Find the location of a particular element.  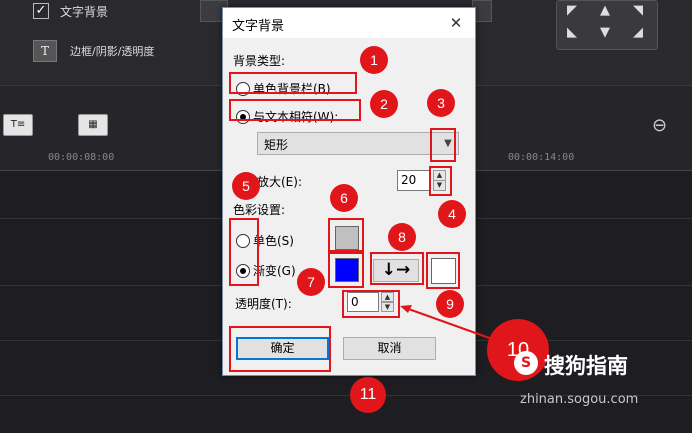

annotation-number-3: 3 is located at coordinates (441, 103).